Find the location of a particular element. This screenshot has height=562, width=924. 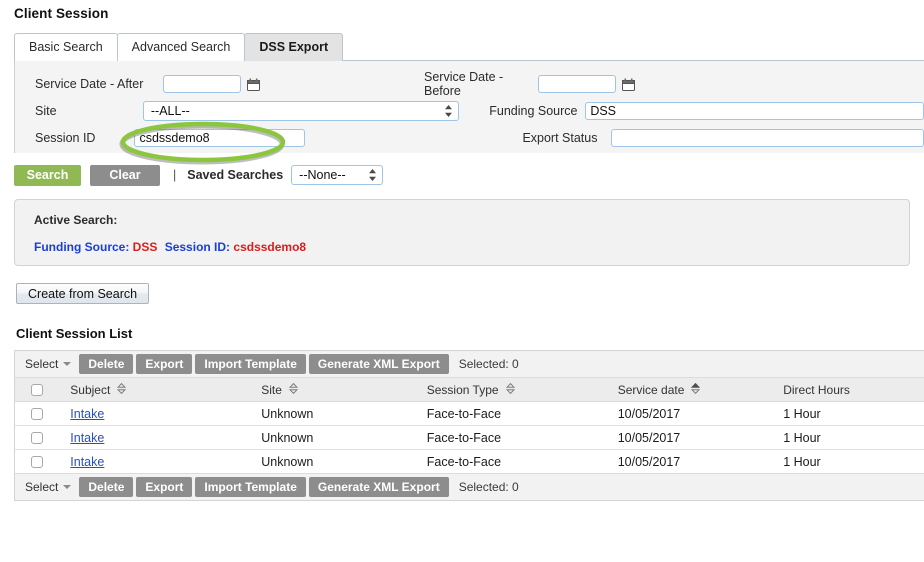

cell-service-date-text: 10/05/2017 is located at coordinates (649, 461).